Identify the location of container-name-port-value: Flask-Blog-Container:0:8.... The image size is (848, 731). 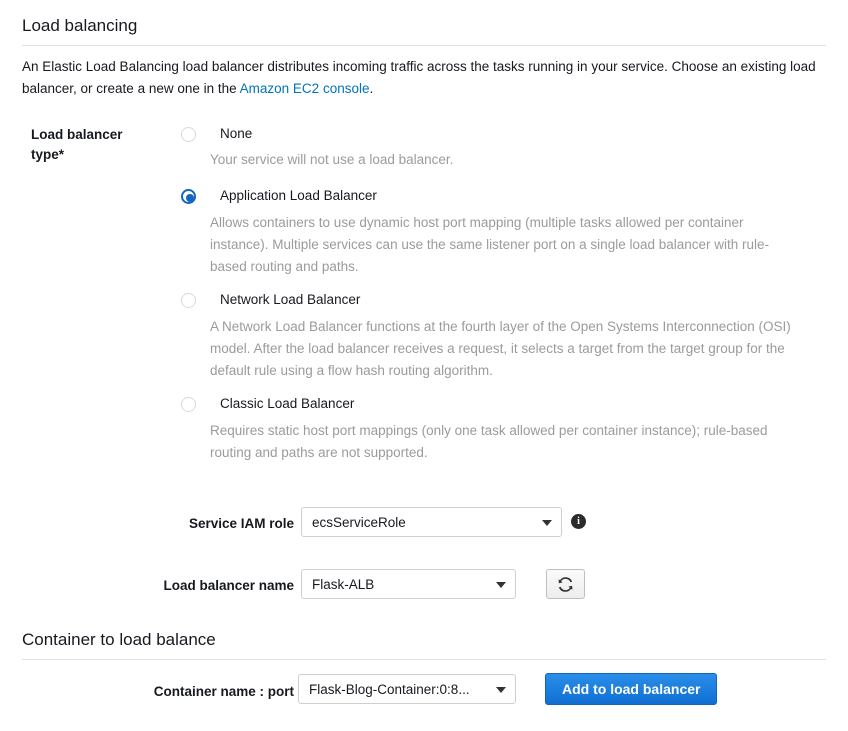
(389, 689).